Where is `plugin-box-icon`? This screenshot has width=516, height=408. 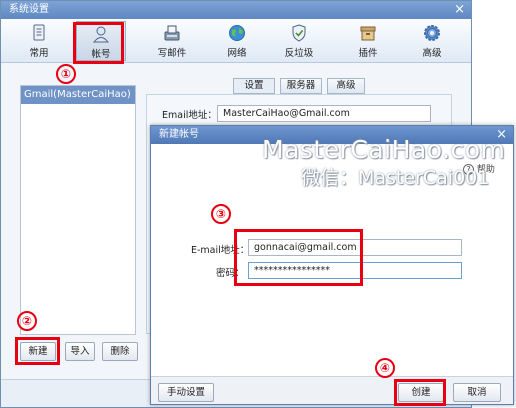
plugin-box-icon is located at coordinates (368, 33).